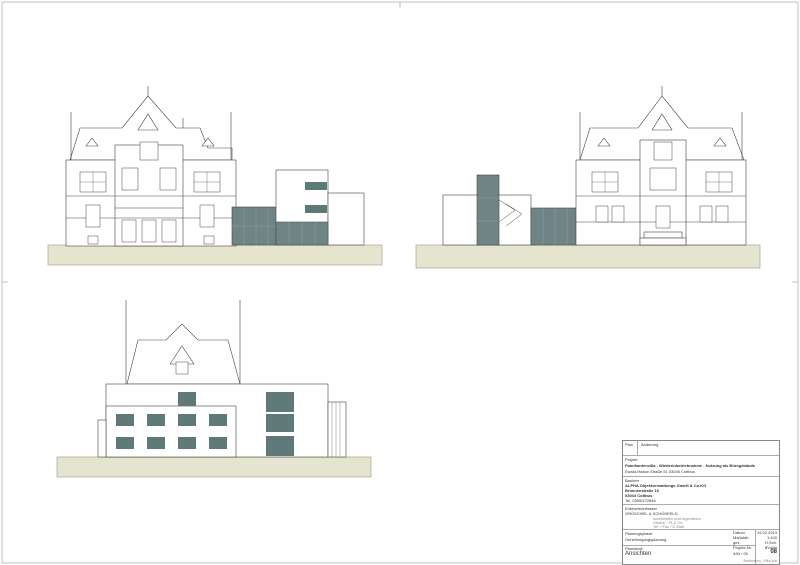 The height and width of the screenshot is (565, 800). I want to click on header-label-plan: Plan, so click(629, 444).